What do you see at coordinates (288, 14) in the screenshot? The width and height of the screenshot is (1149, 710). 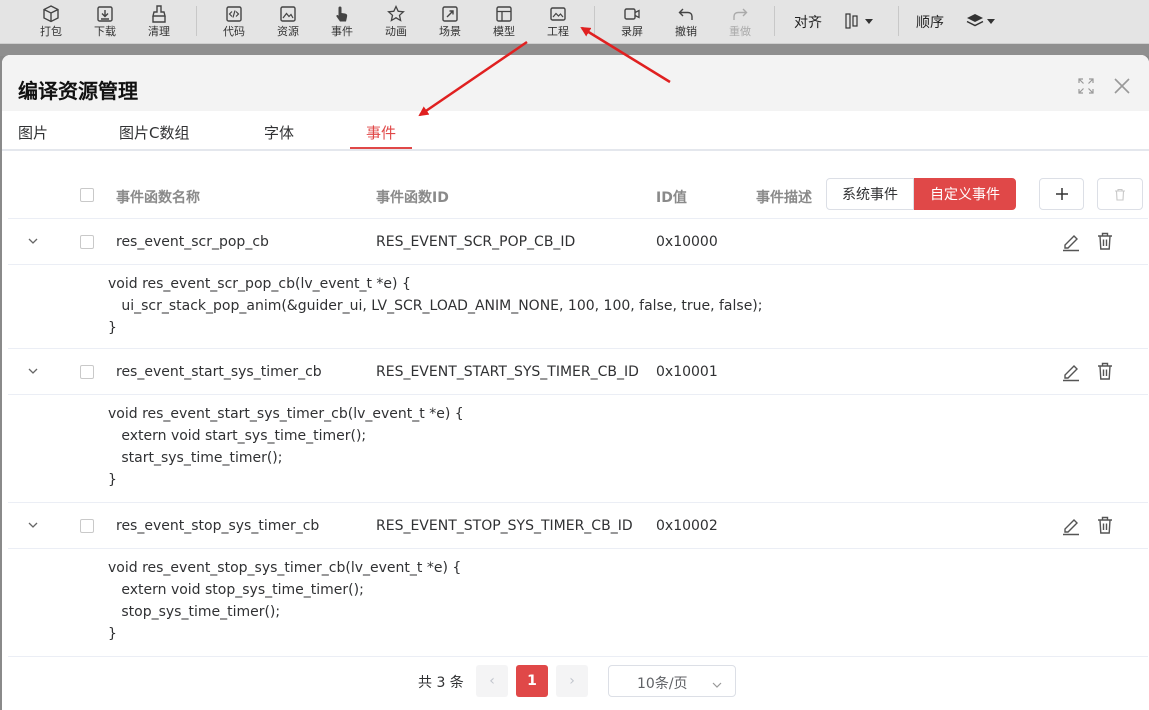 I see `image-icon` at bounding box center [288, 14].